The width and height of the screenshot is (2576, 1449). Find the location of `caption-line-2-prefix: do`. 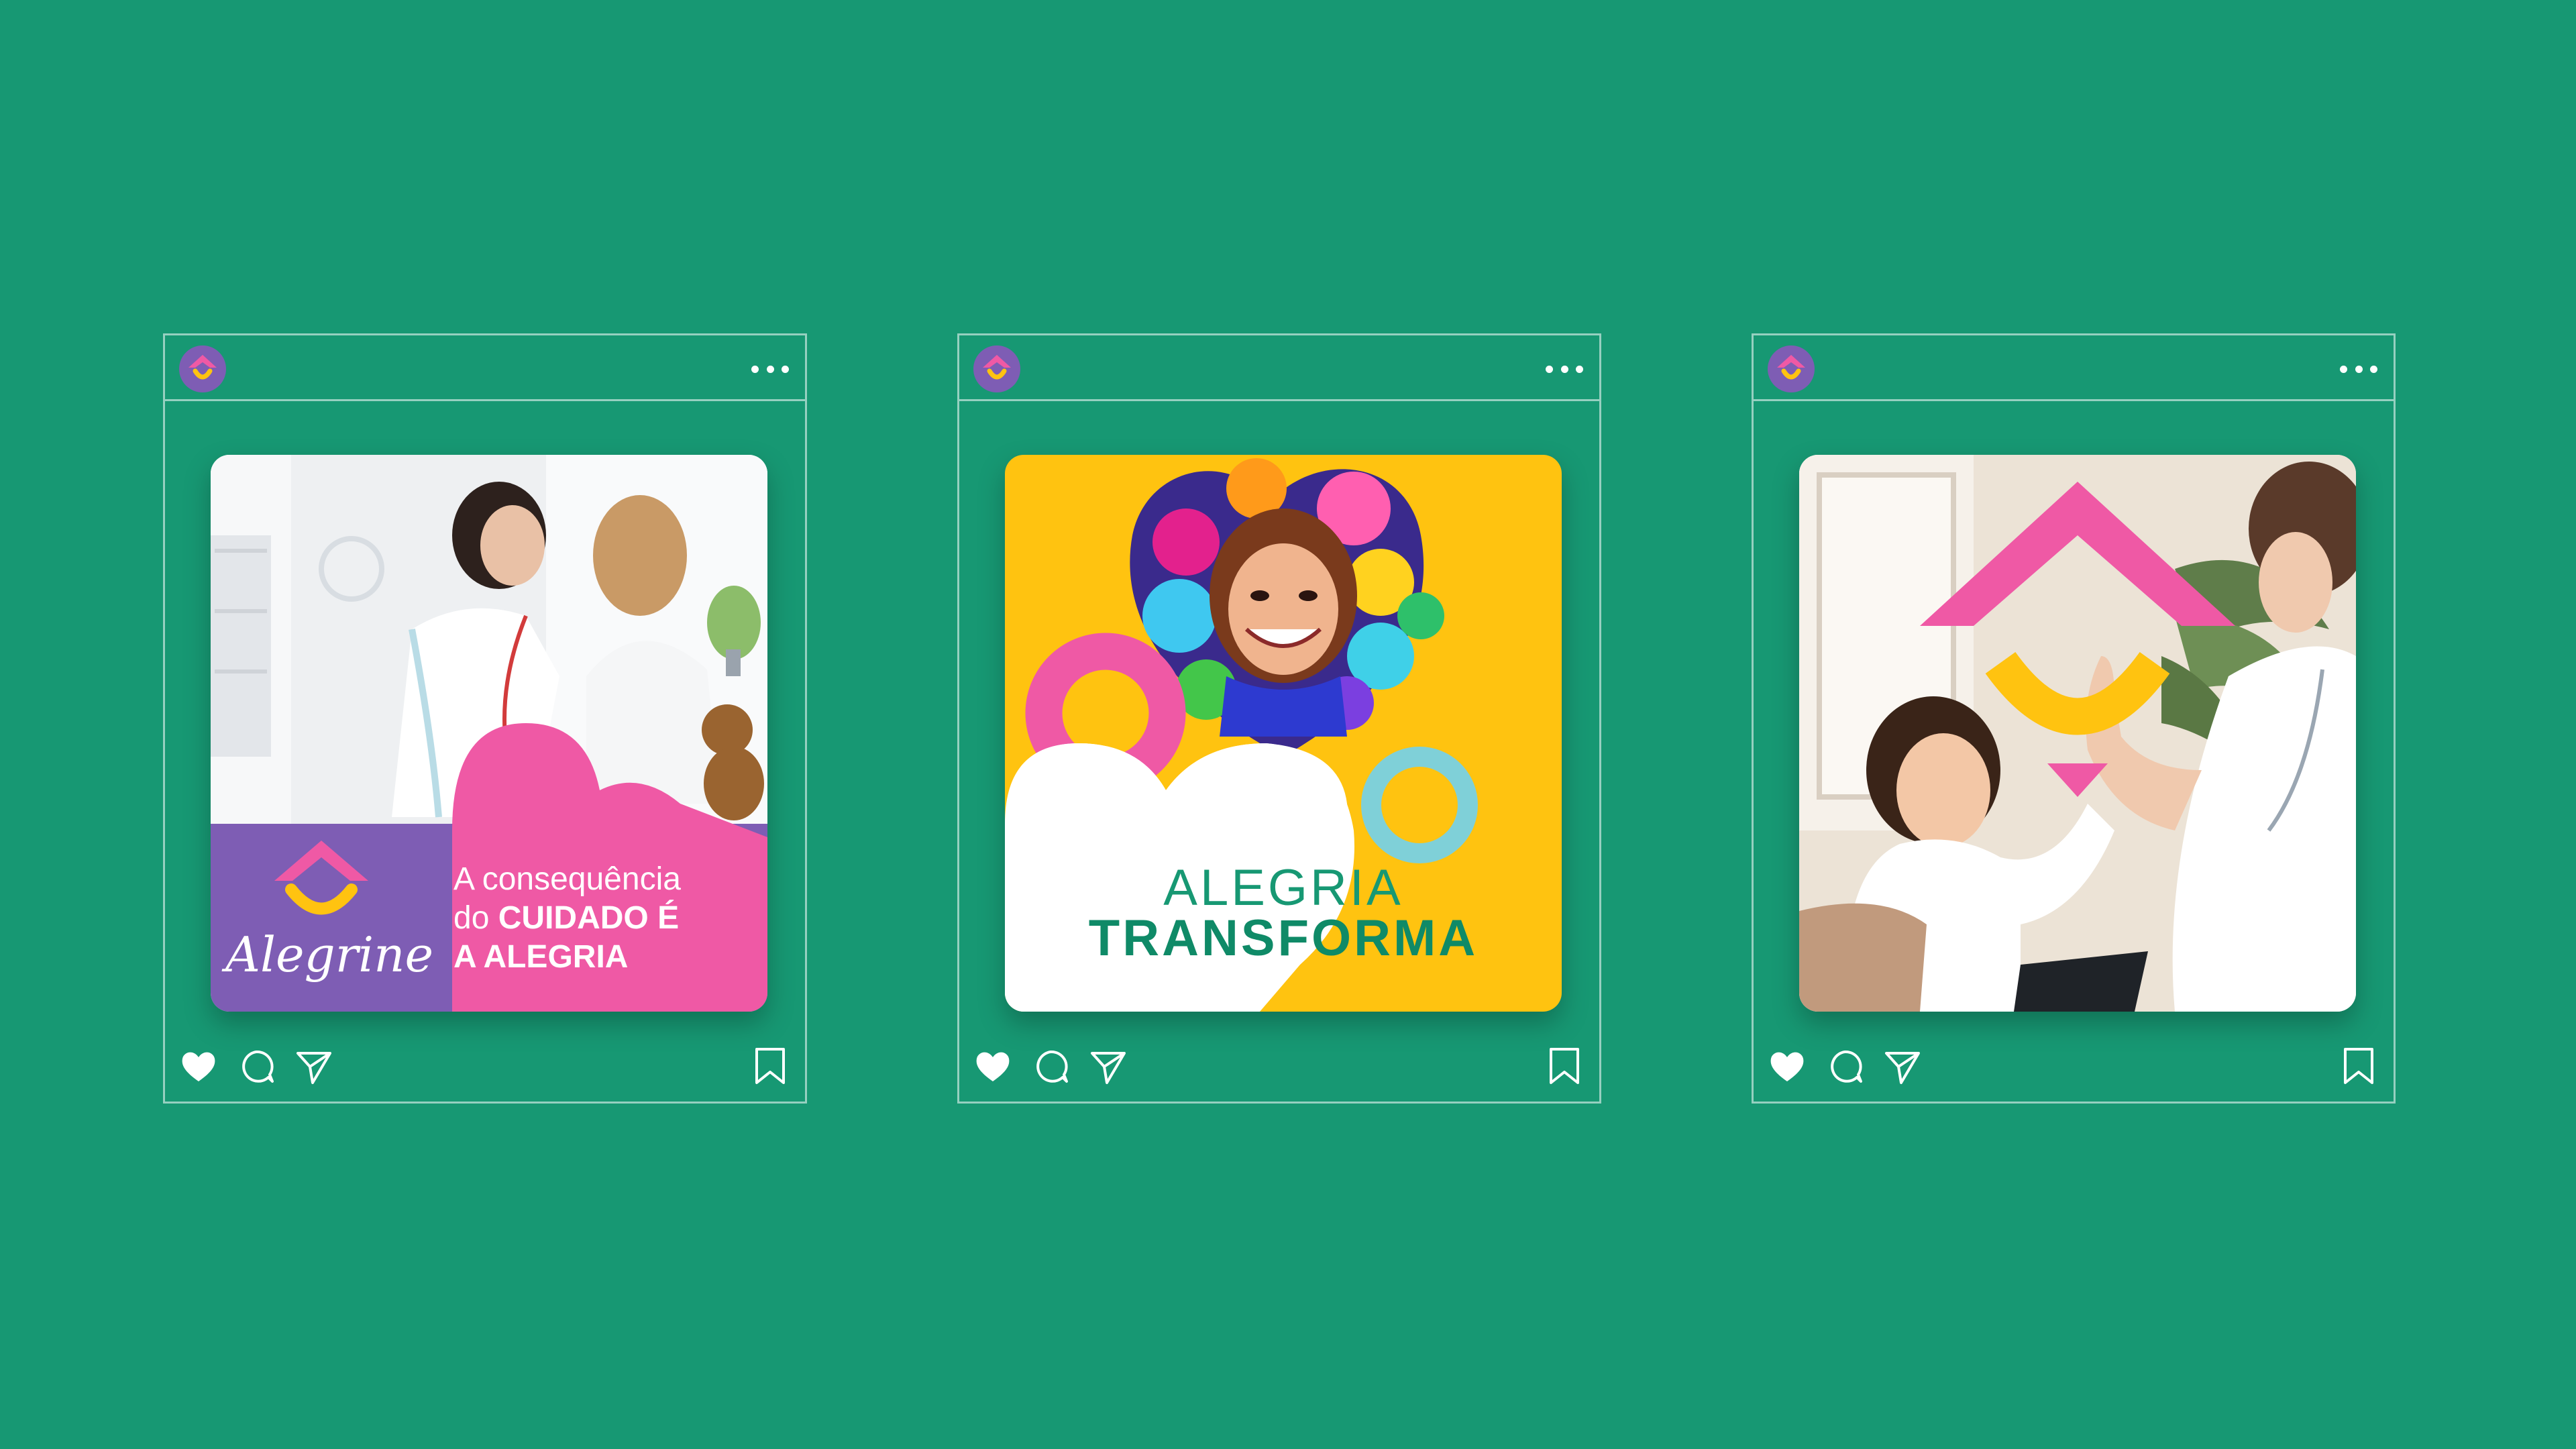

caption-line-2-prefix: do is located at coordinates (475, 918).